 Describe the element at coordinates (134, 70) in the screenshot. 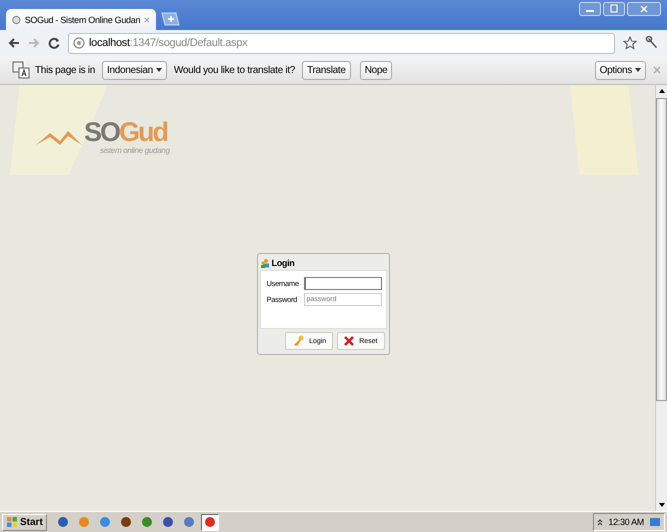

I see `language-dropdown: Indonesian` at that location.